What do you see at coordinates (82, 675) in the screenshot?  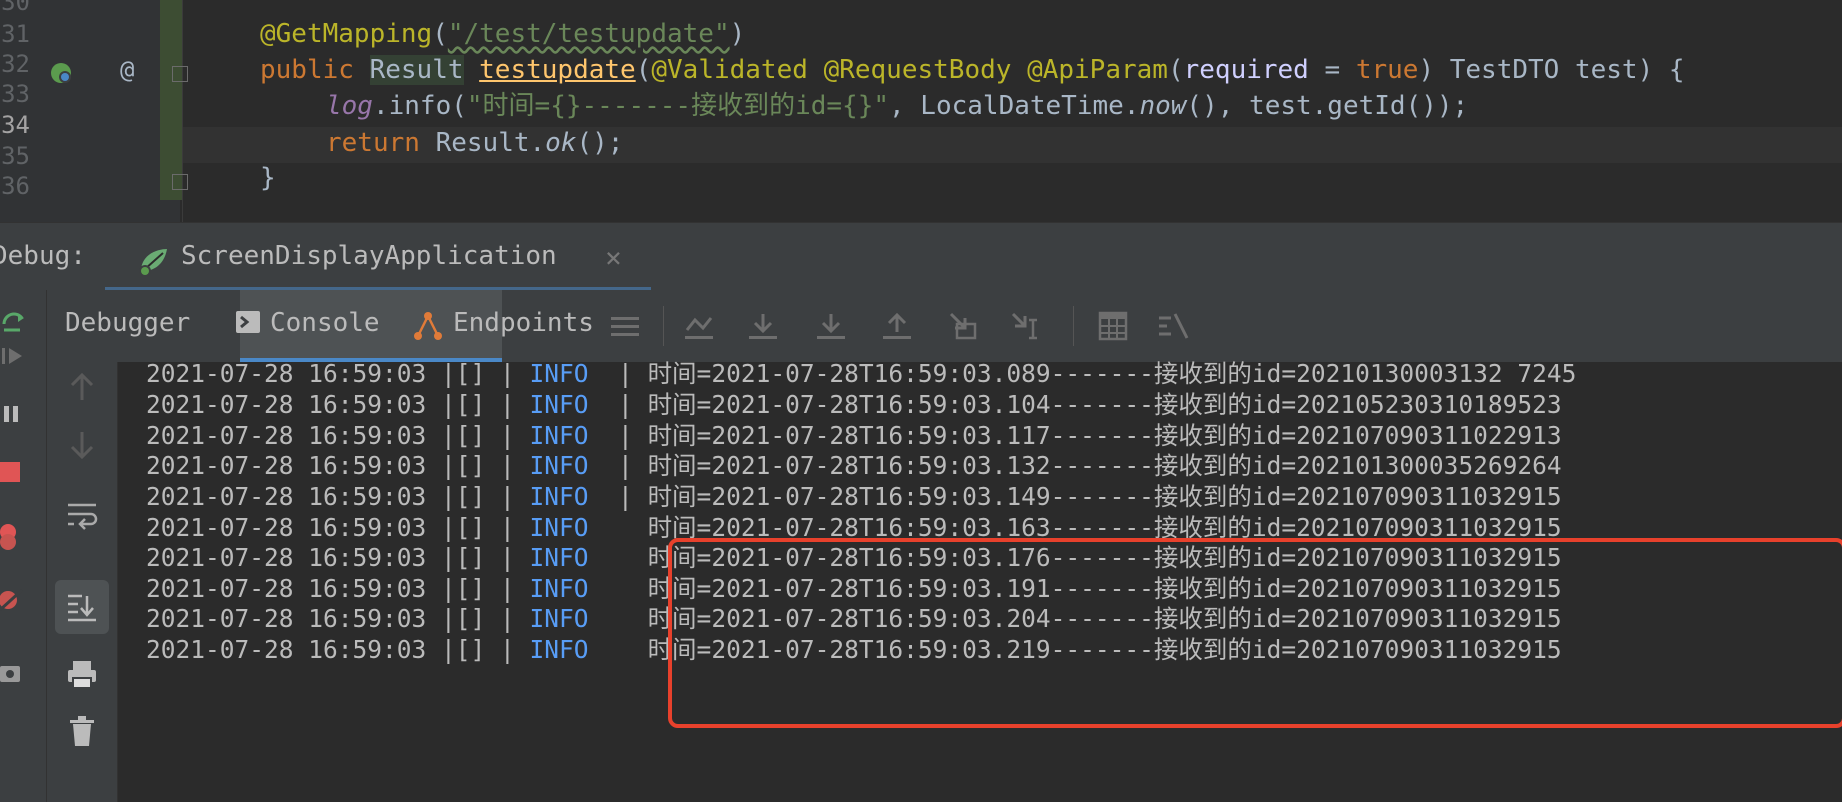 I see `print-icon` at bounding box center [82, 675].